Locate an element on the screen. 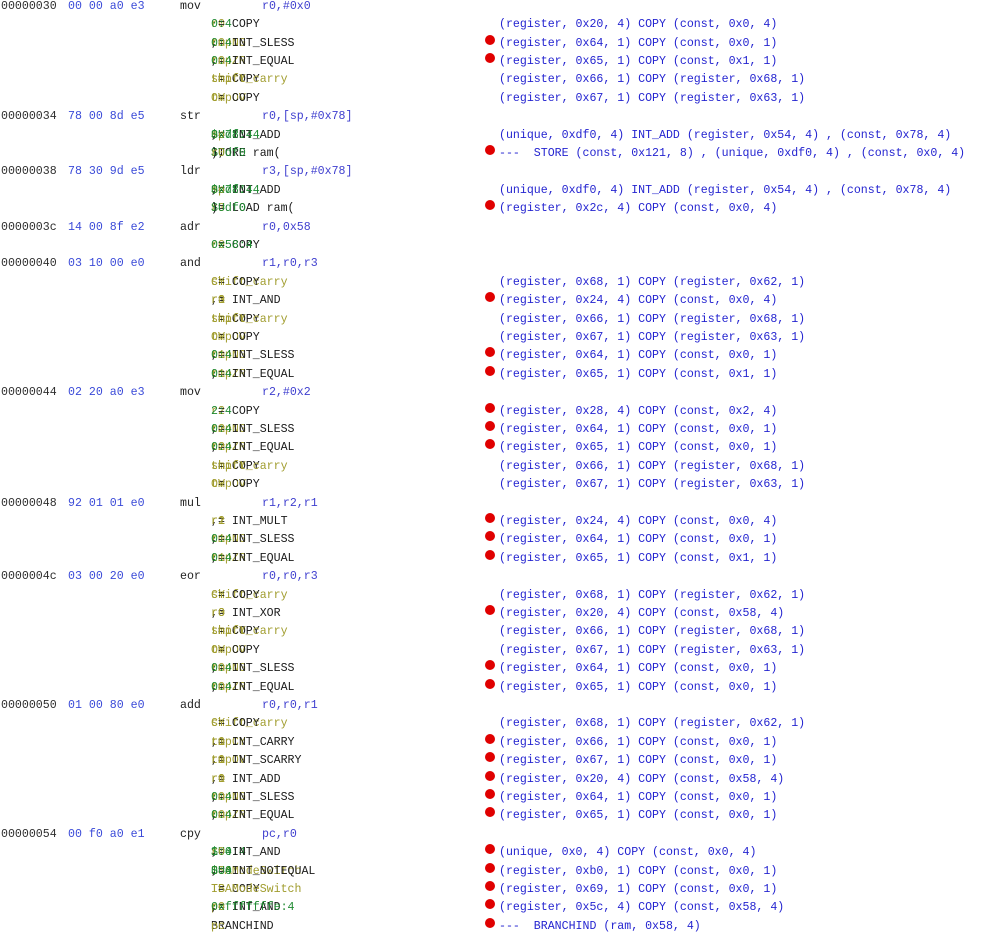  instruction-bytes: 14 00 8f e2 is located at coordinates (106, 227).